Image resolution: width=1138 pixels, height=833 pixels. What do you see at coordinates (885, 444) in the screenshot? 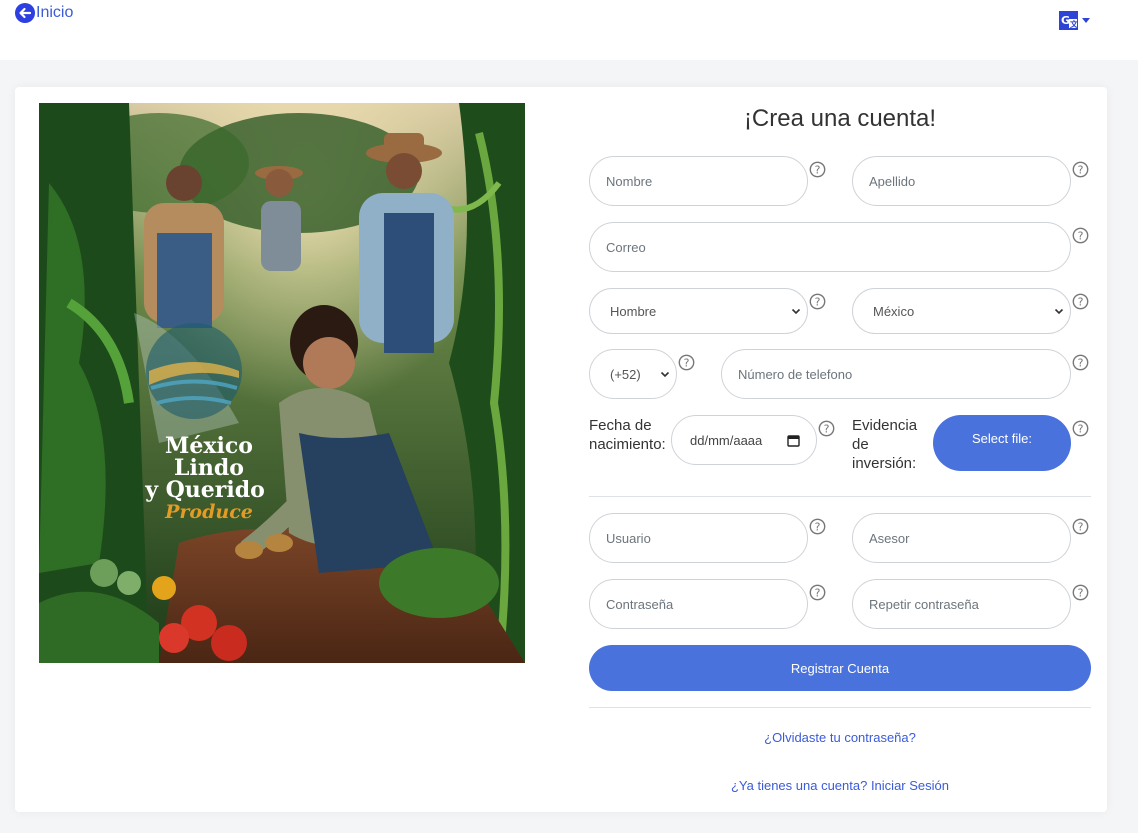
I see `investment-evidence-label: Evidencia de inversión:` at bounding box center [885, 444].